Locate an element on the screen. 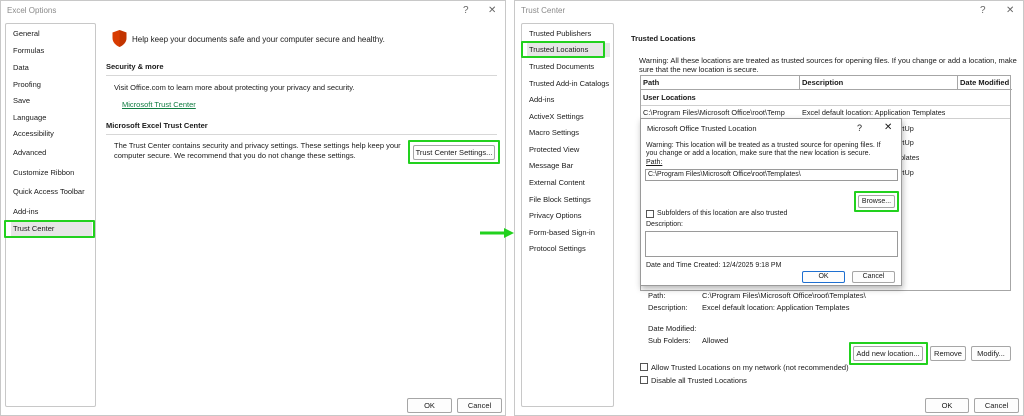  disable-all-checkbox is located at coordinates (644, 380).